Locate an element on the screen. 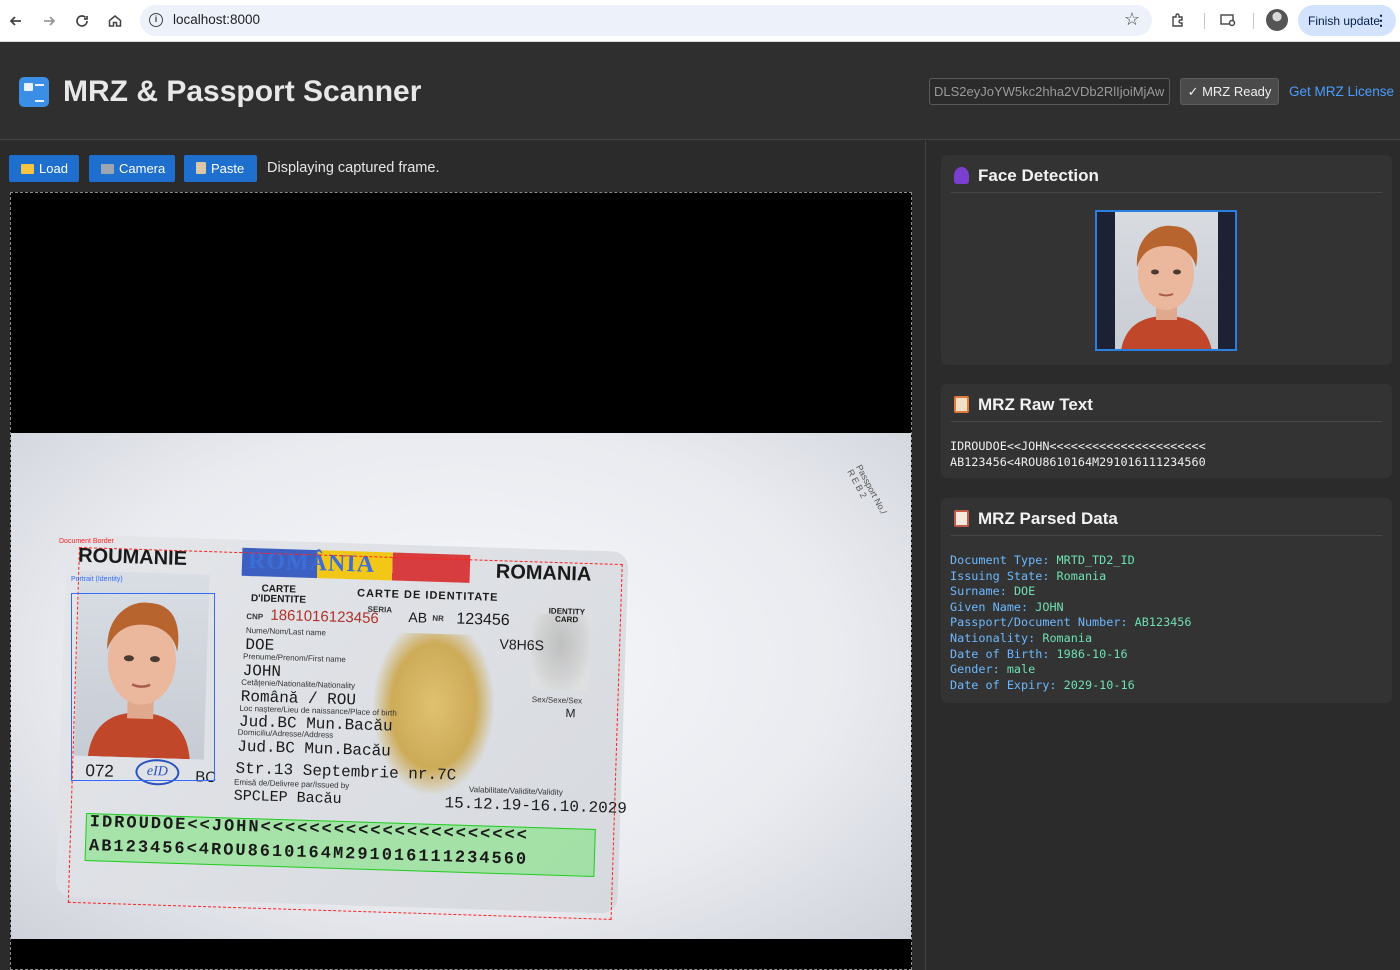 This screenshot has width=1400, height=970. parsed-field-row: Date of Birth: 1986-10-16 is located at coordinates (1039, 655).